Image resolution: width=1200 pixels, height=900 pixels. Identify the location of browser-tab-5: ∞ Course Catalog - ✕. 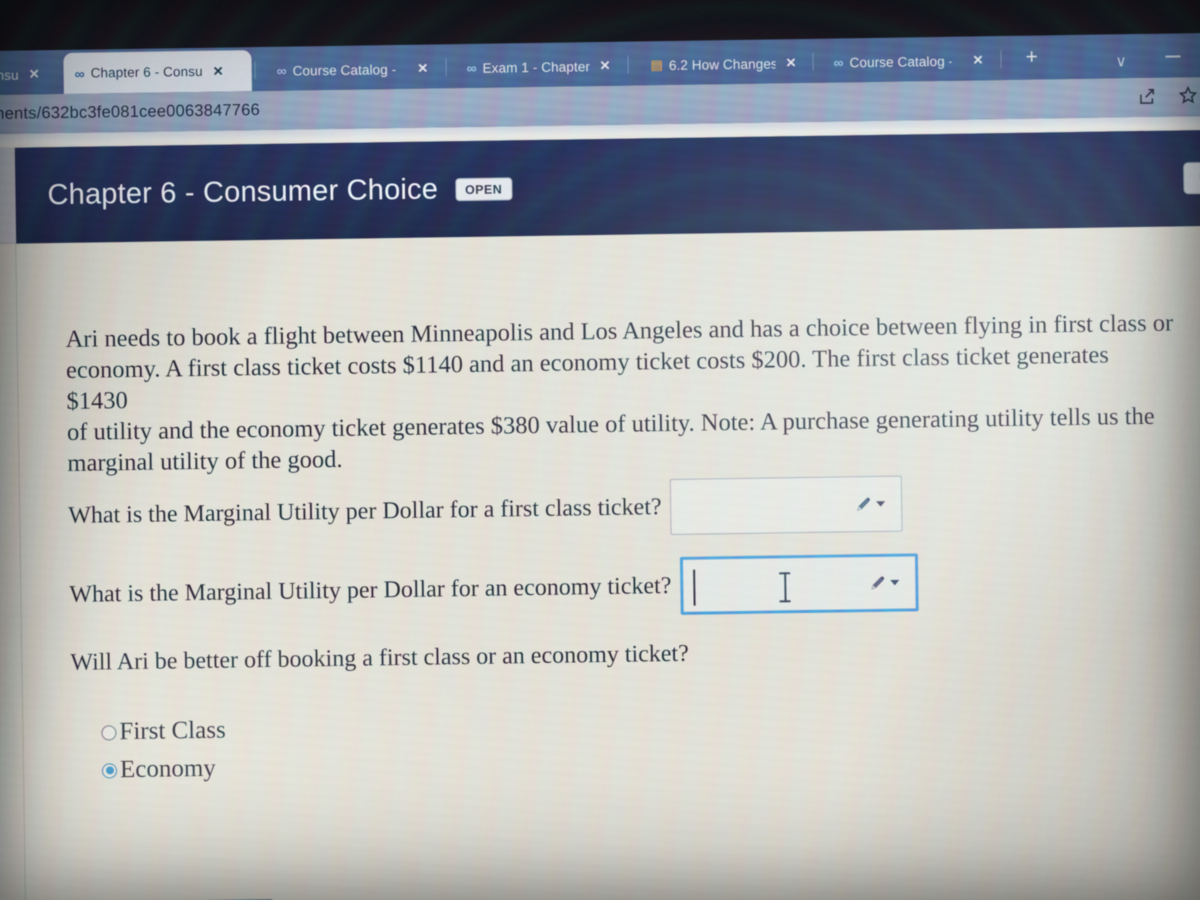
(907, 61).